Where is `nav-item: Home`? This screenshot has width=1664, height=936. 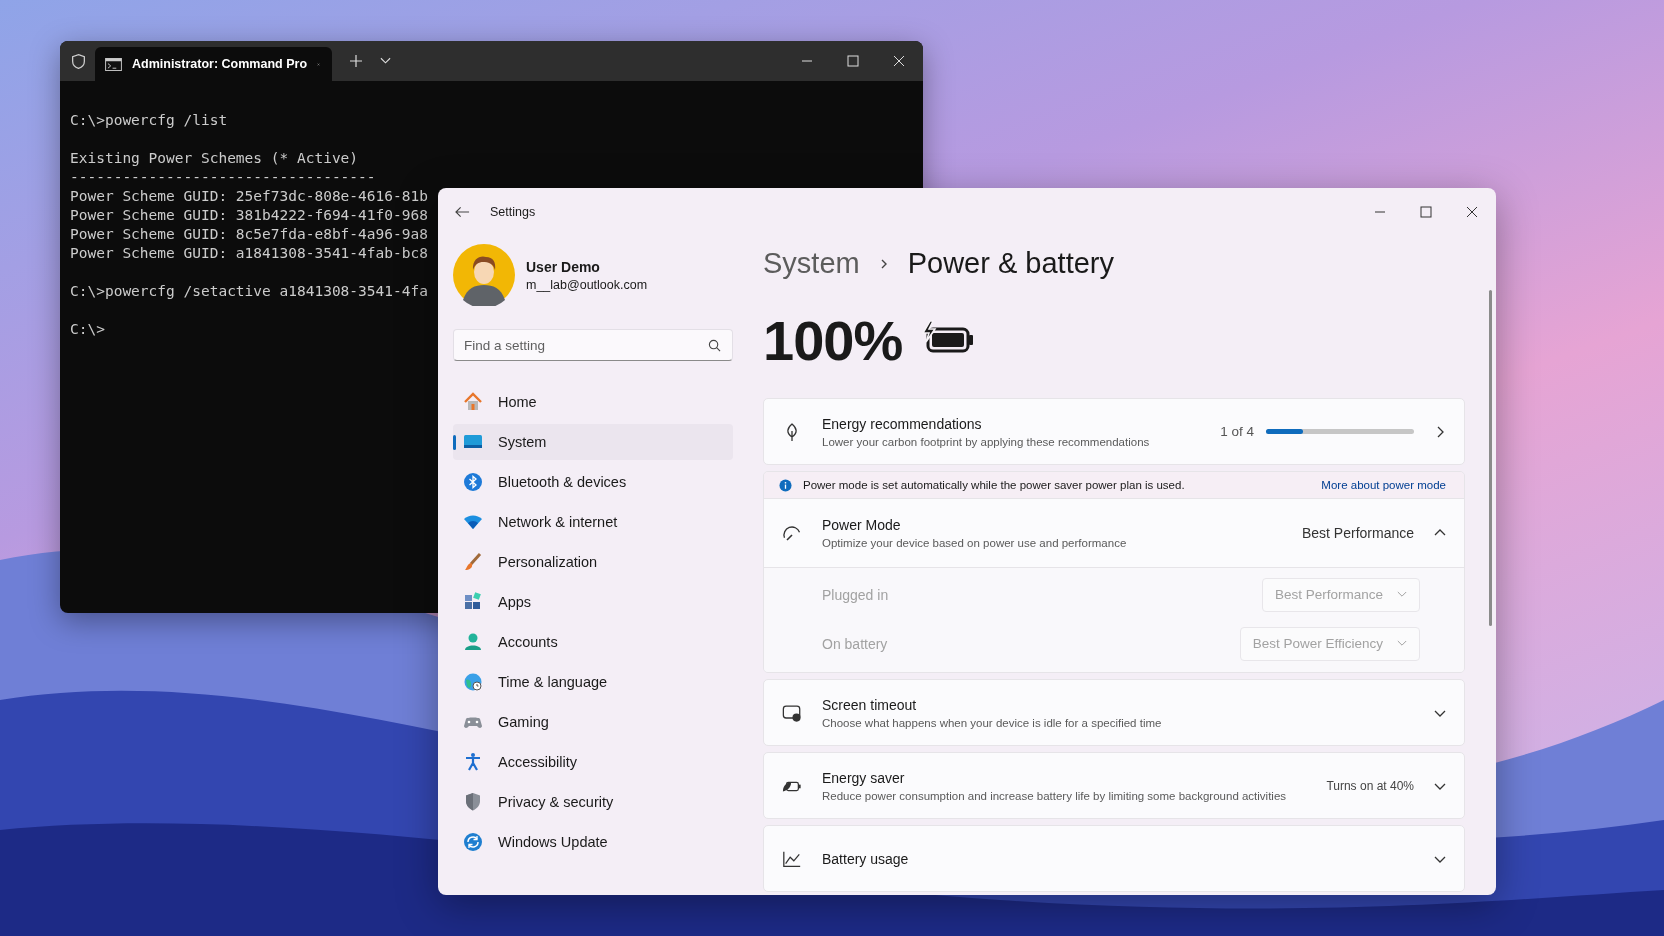
nav-item: Home is located at coordinates (593, 402).